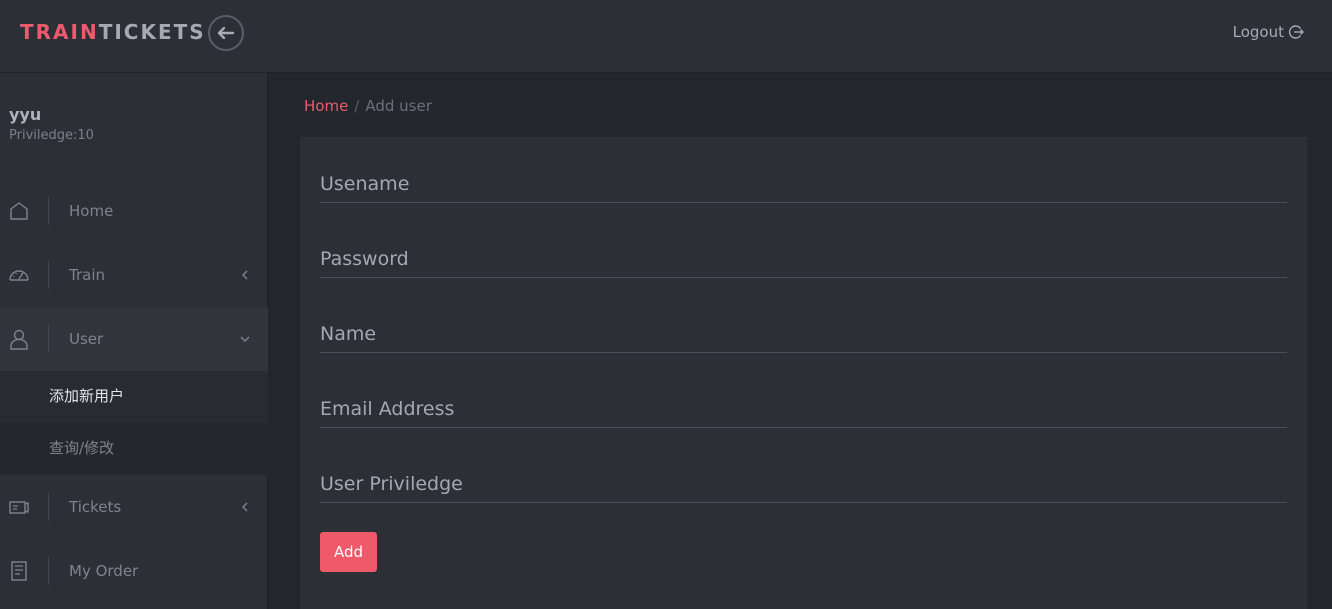 The width and height of the screenshot is (1332, 609). I want to click on sidebar-item-label: User, so click(86, 339).